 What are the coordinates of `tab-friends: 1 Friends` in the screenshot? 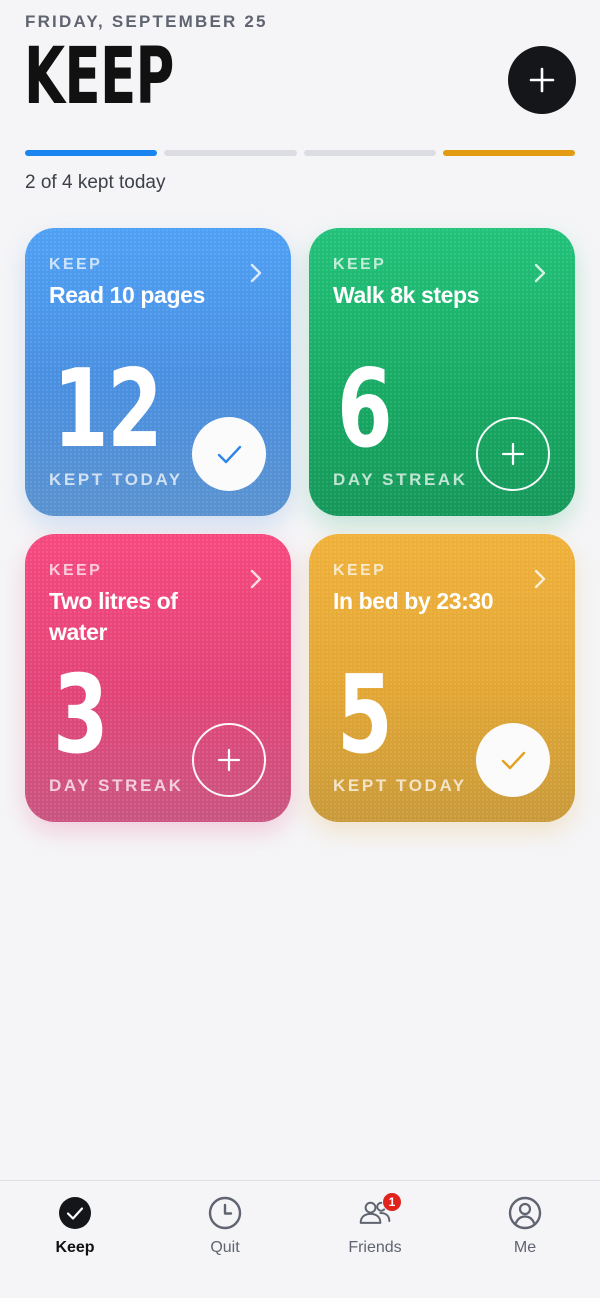 It's located at (375, 1239).